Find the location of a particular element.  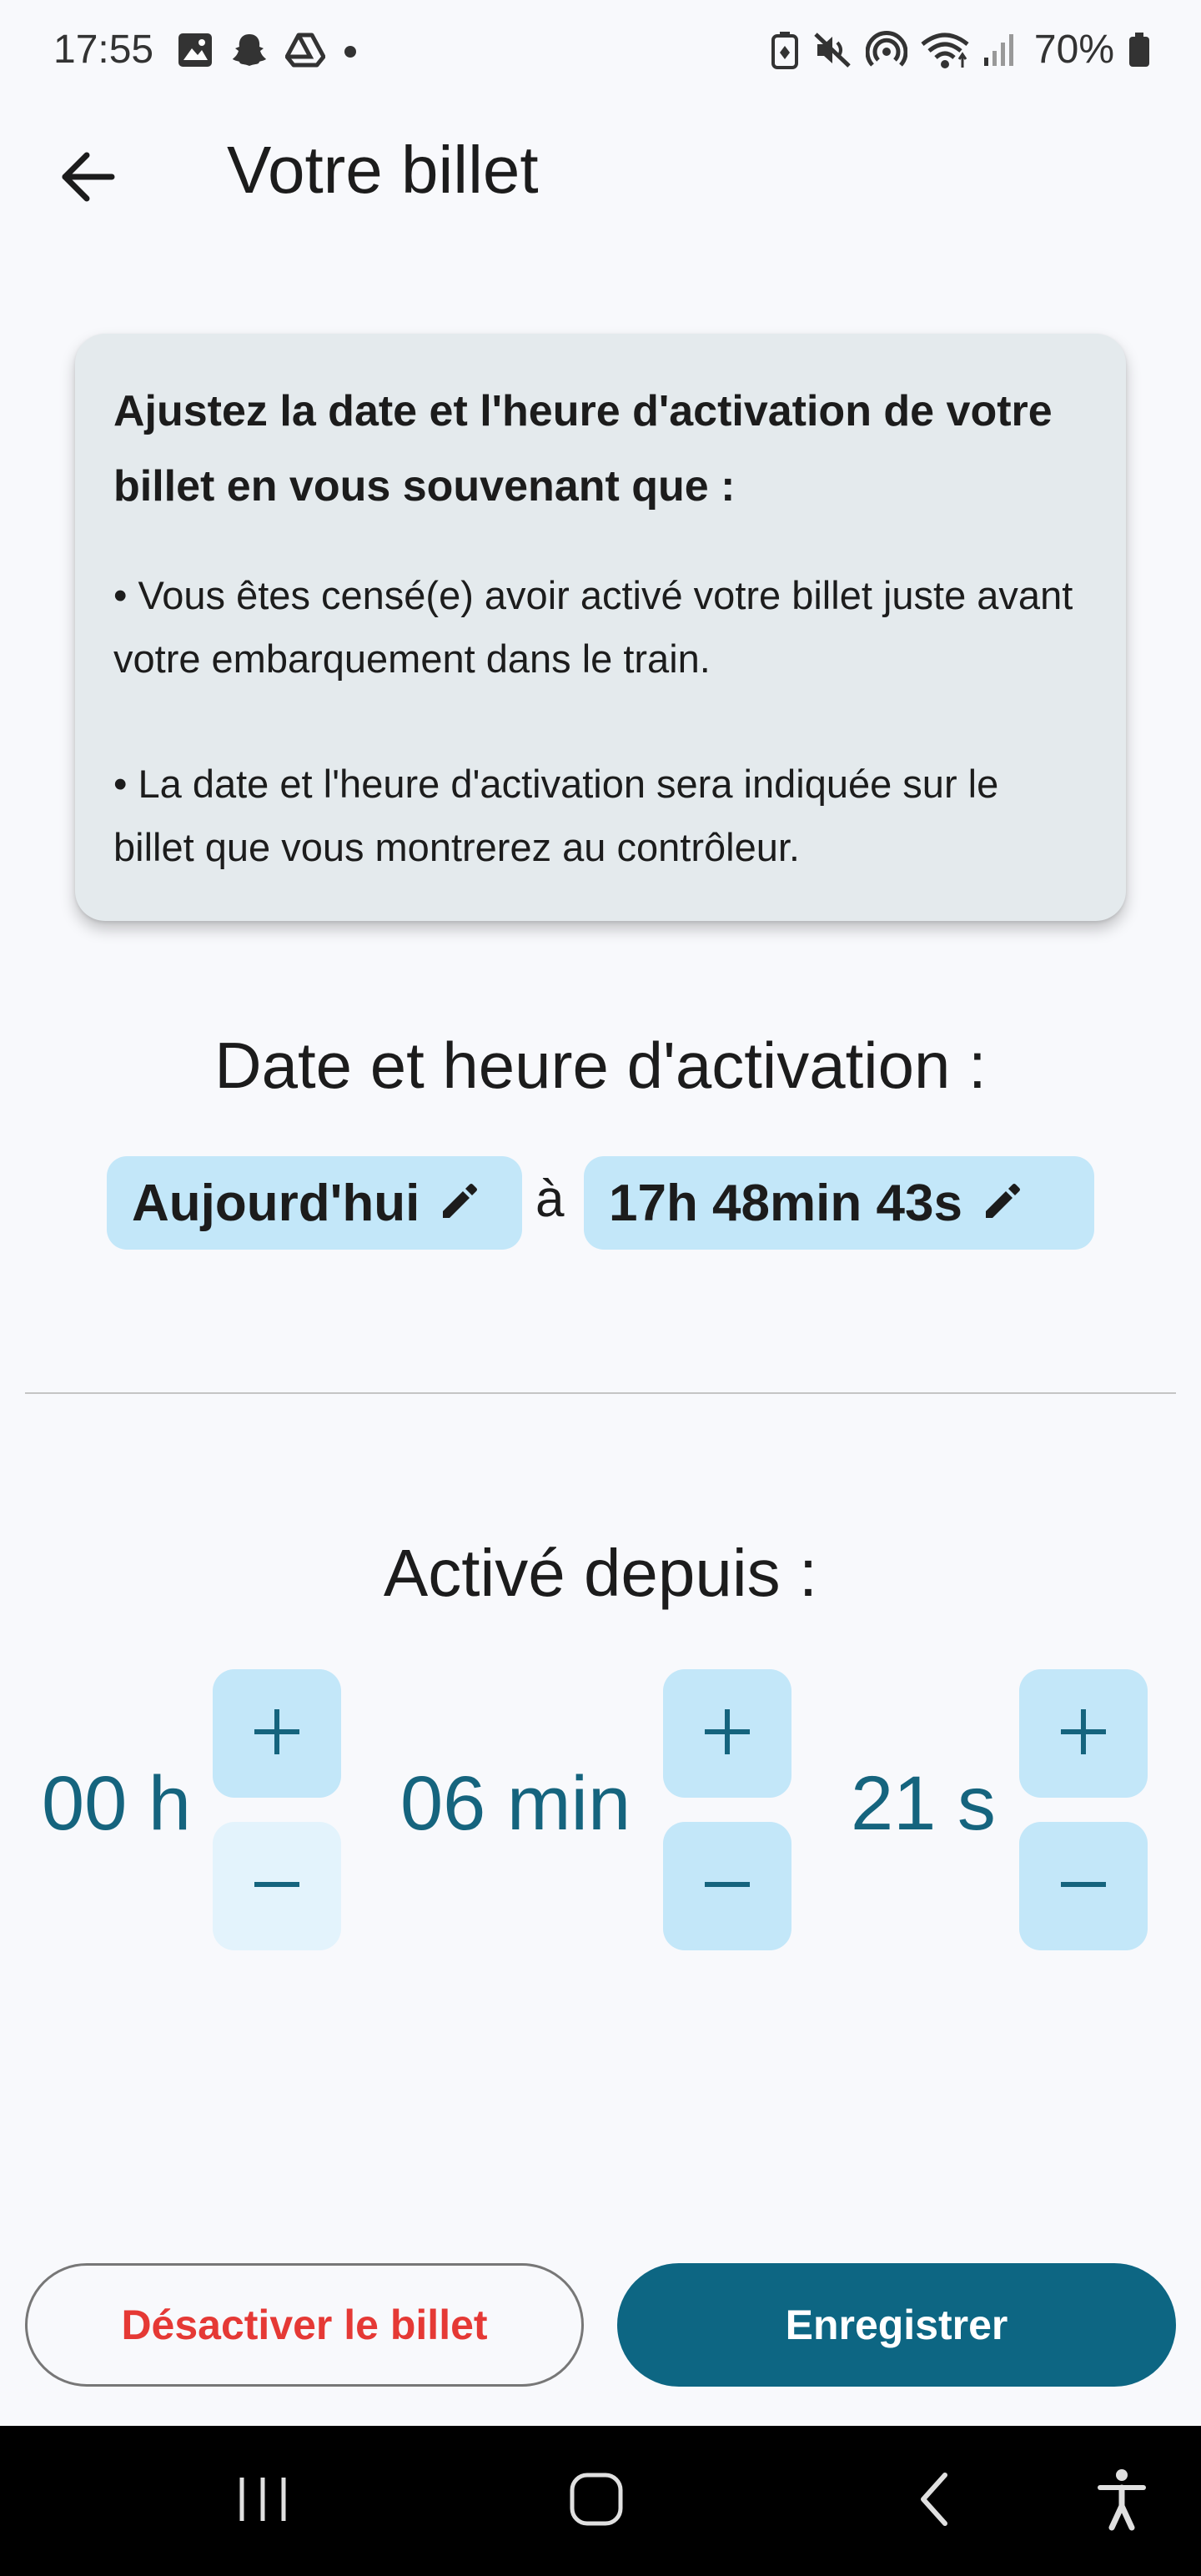

home-icon is located at coordinates (597, 2501).